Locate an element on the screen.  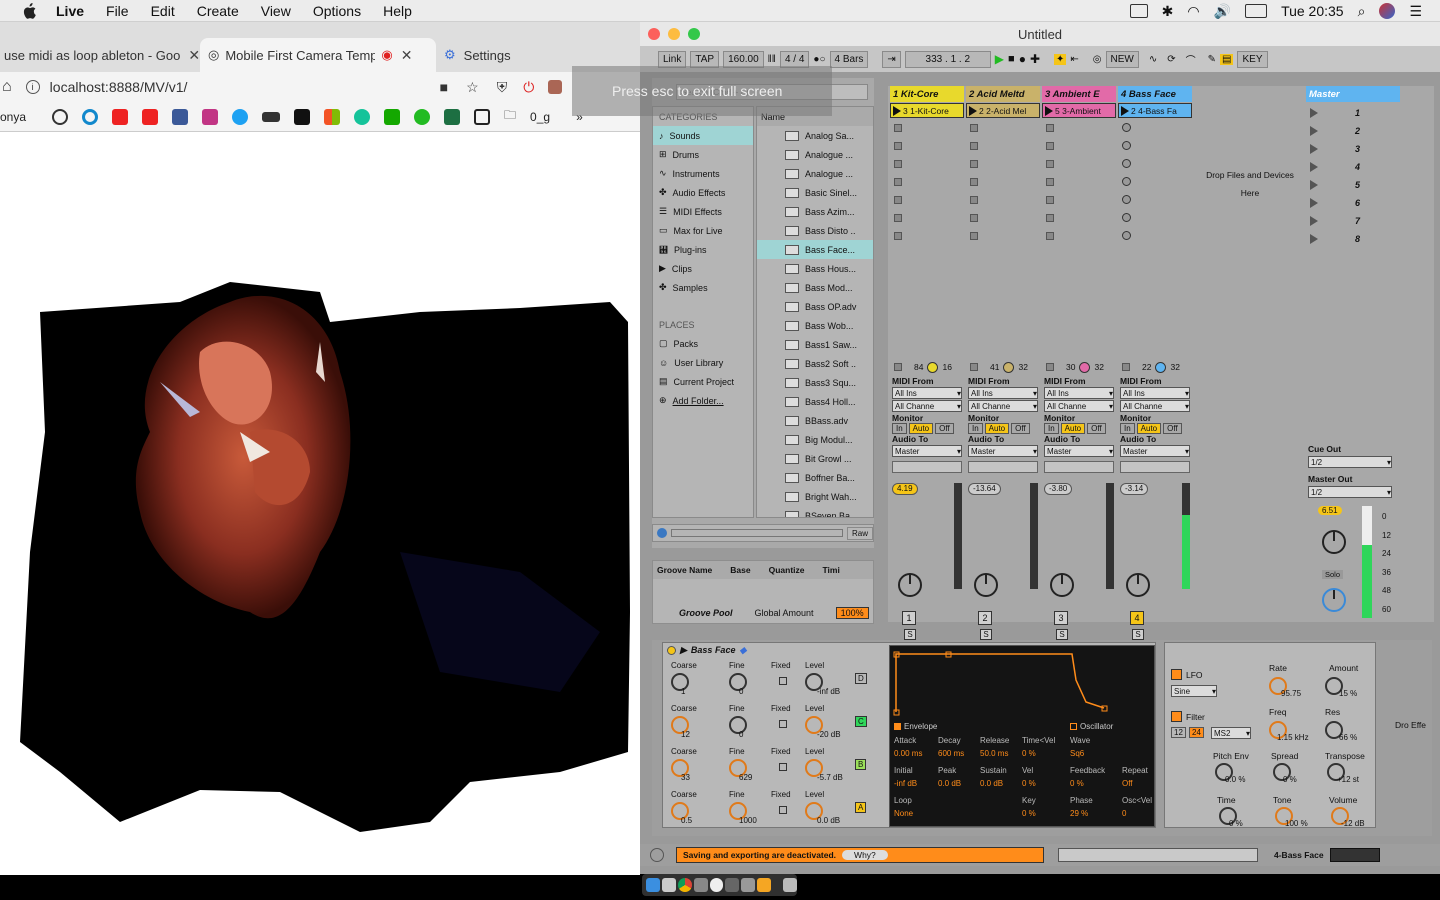
category-clips: ▶ Clips is located at coordinates (703, 268).